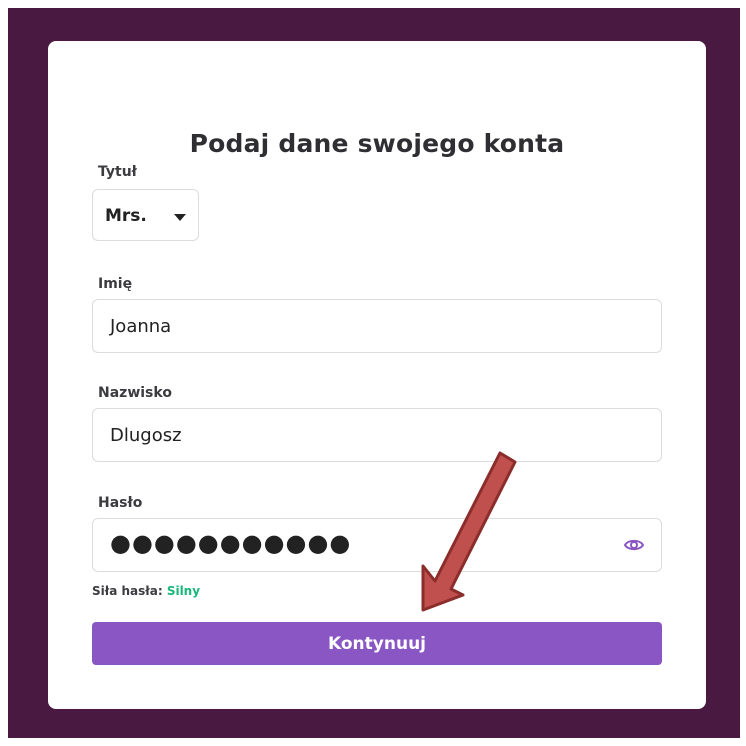 This screenshot has width=746, height=746. What do you see at coordinates (377, 143) in the screenshot?
I see `page-title: Podaj dane swojego konta` at bounding box center [377, 143].